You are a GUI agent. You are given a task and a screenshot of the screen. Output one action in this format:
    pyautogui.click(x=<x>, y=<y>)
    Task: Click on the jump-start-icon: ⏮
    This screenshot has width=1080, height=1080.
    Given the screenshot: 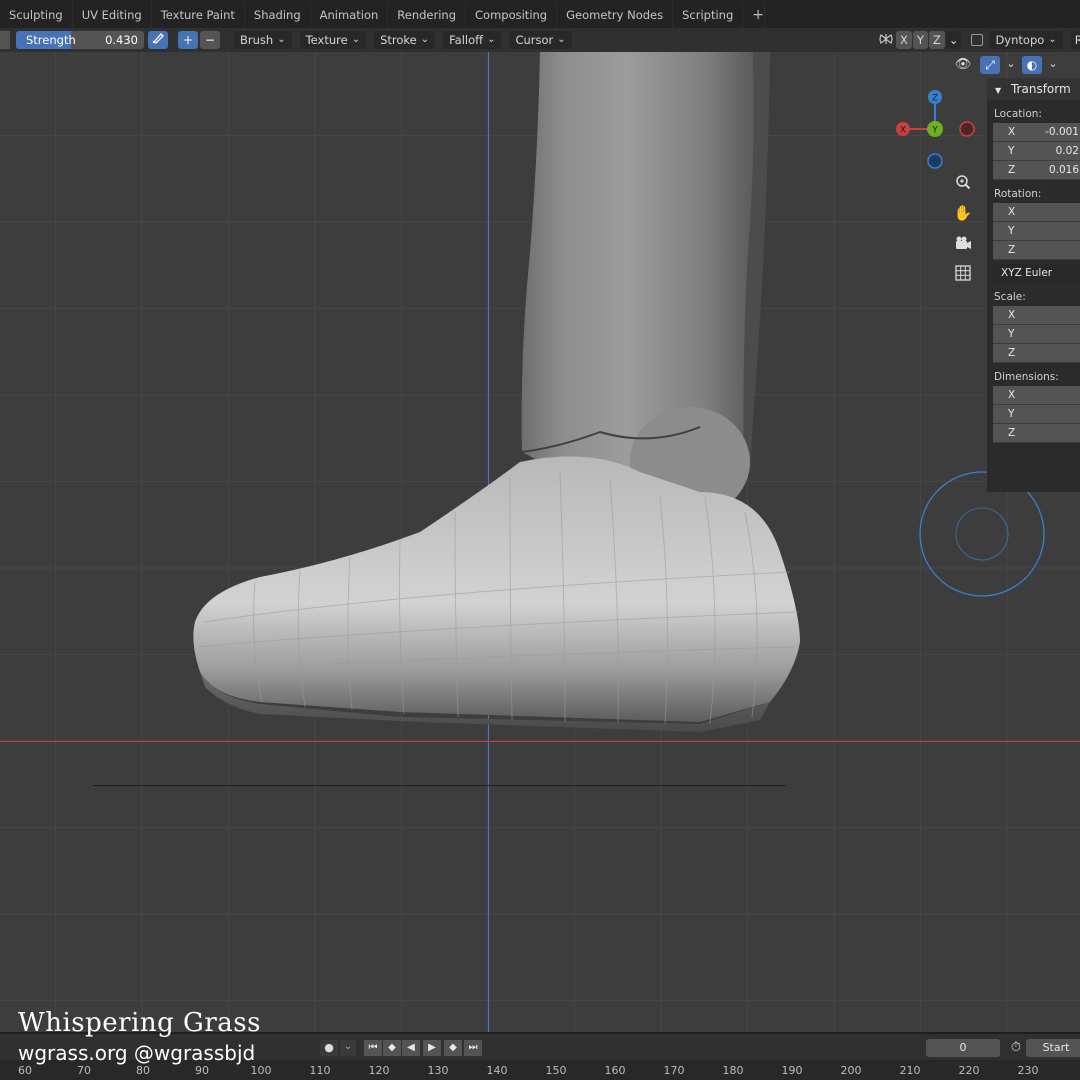 What is the action you would take?
    pyautogui.click(x=373, y=1048)
    